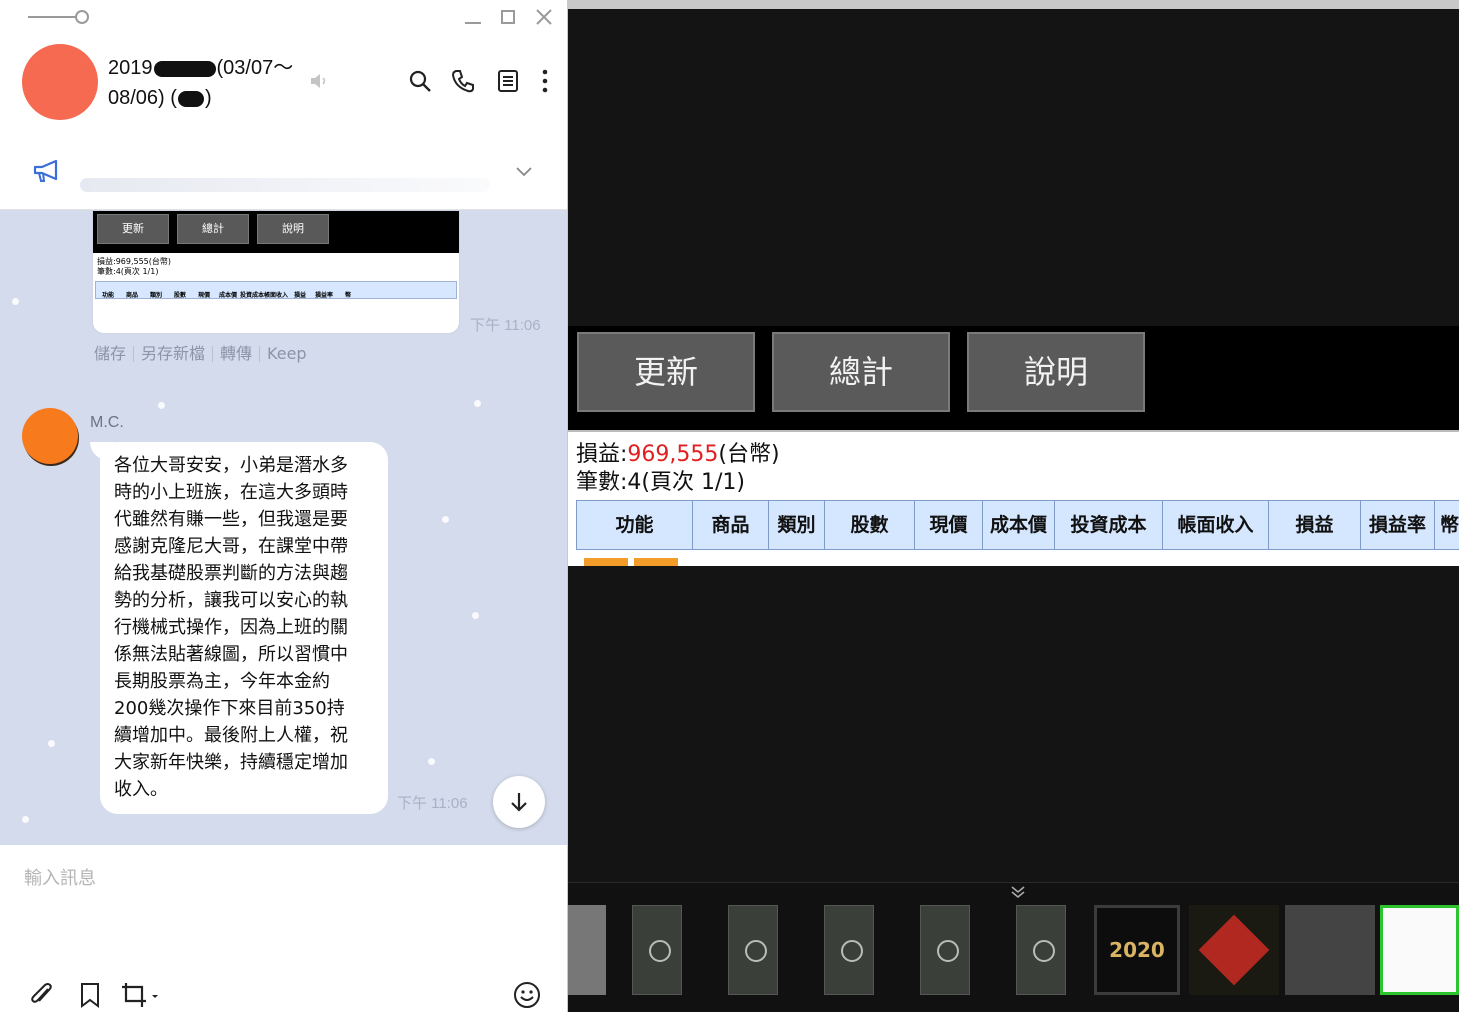 The width and height of the screenshot is (1459, 1012). I want to click on column-header: 功能, so click(635, 525).